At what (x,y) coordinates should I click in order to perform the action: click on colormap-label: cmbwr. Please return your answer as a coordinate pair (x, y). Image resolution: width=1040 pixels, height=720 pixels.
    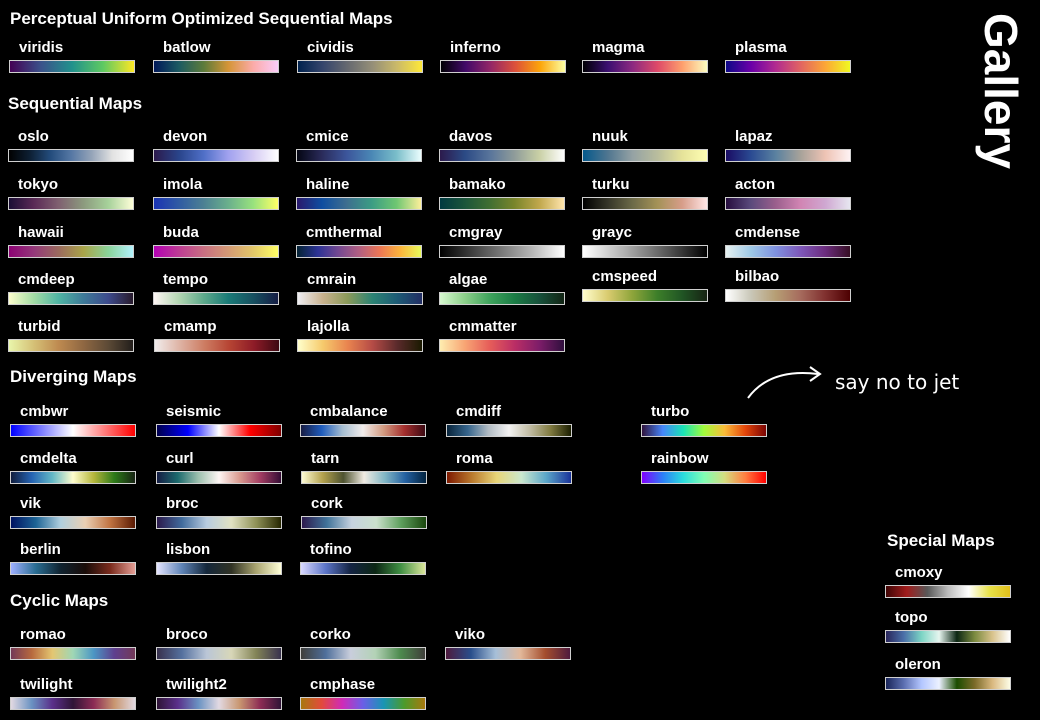
    Looking at the image, I should click on (44, 411).